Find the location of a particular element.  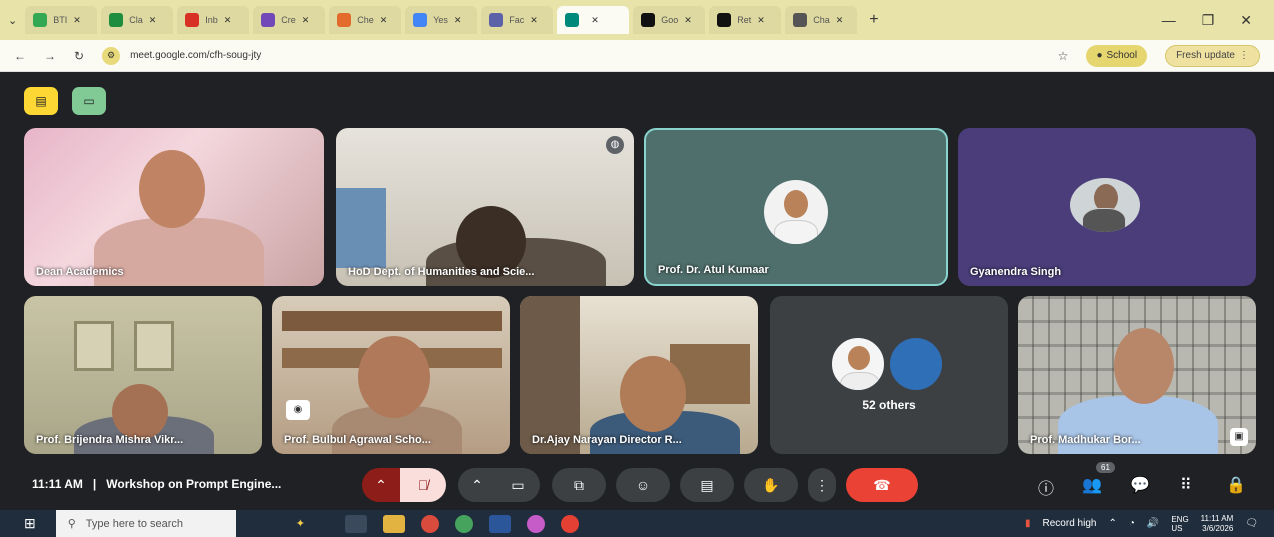

back-icon: ← is located at coordinates (20, 56).